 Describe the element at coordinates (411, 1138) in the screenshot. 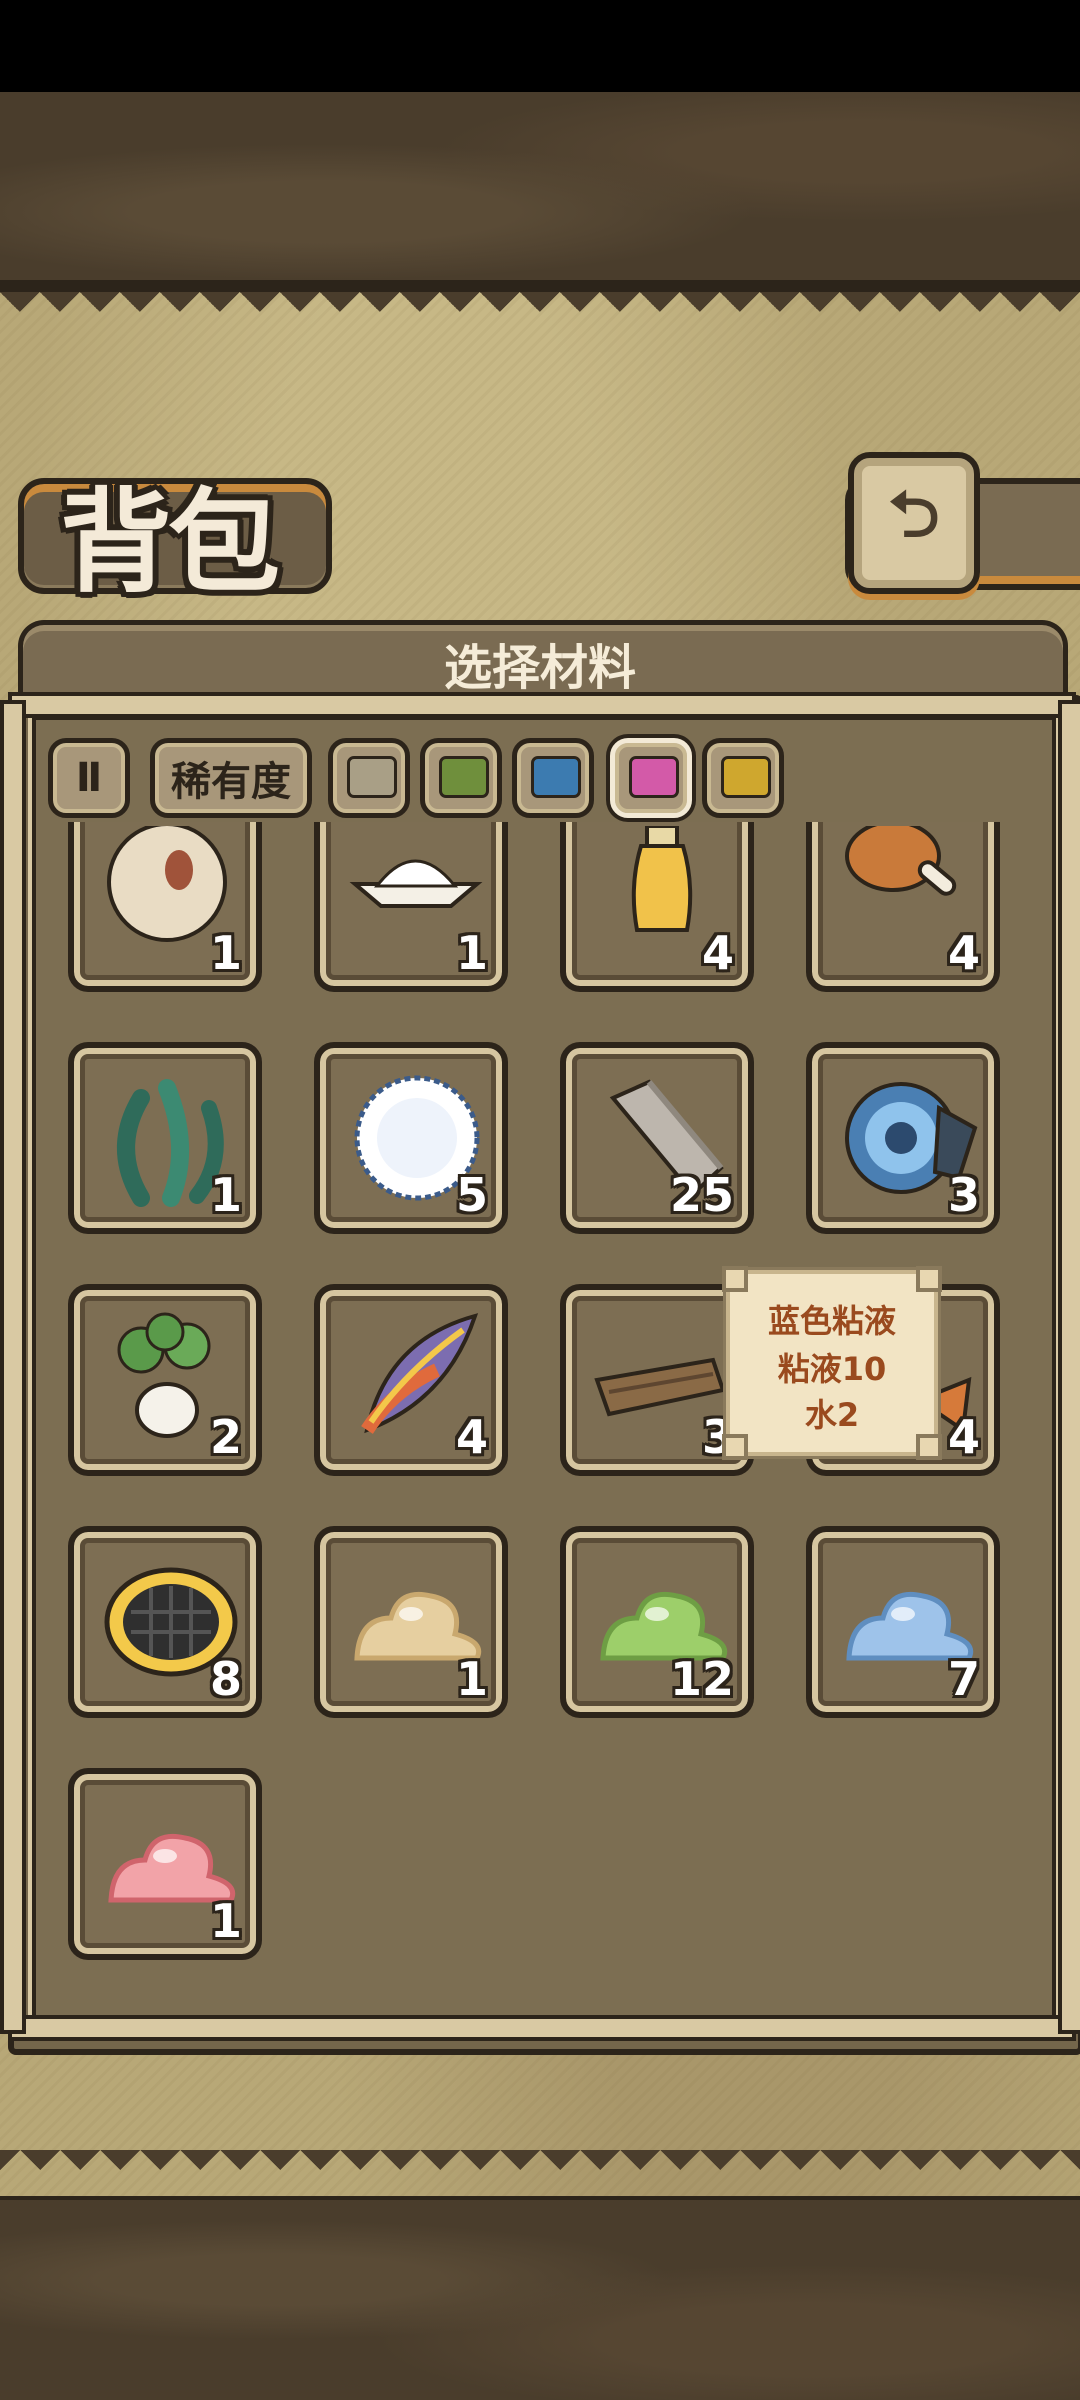

I see `inventory-slot-white-fluff: 5` at that location.